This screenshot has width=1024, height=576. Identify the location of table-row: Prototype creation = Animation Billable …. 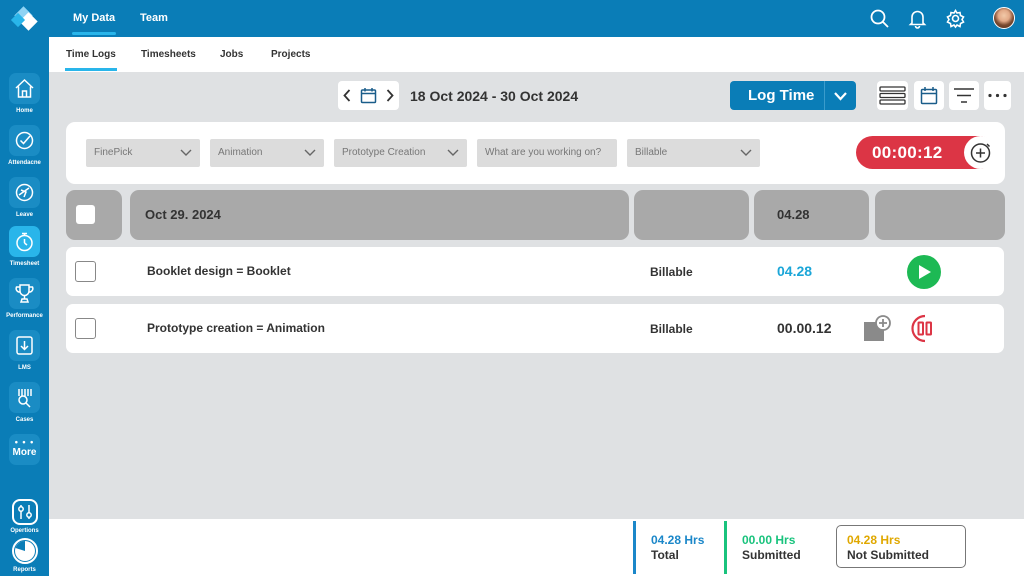
(535, 328).